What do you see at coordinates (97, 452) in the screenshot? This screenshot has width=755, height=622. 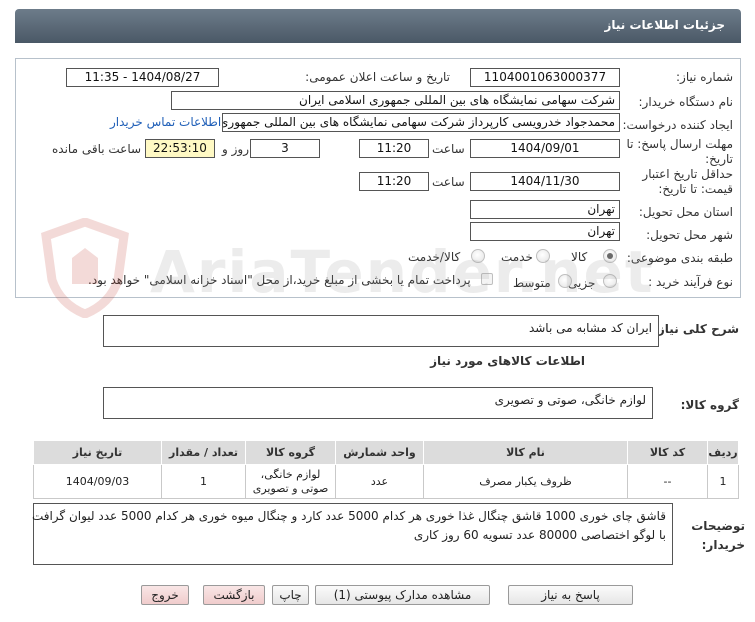 I see `col-date: تاریخ نیاز` at bounding box center [97, 452].